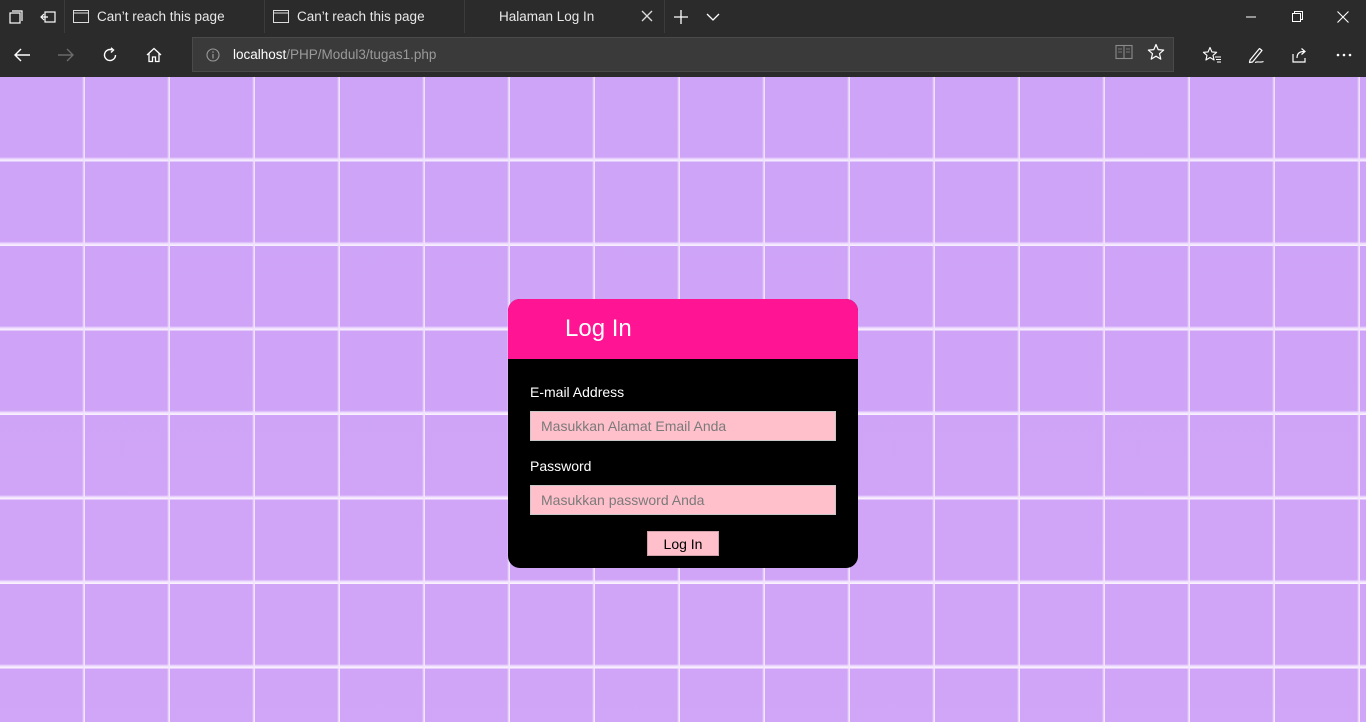  I want to click on url-text: localhost/PHP/Modul3/tugas1.php, so click(334, 54).